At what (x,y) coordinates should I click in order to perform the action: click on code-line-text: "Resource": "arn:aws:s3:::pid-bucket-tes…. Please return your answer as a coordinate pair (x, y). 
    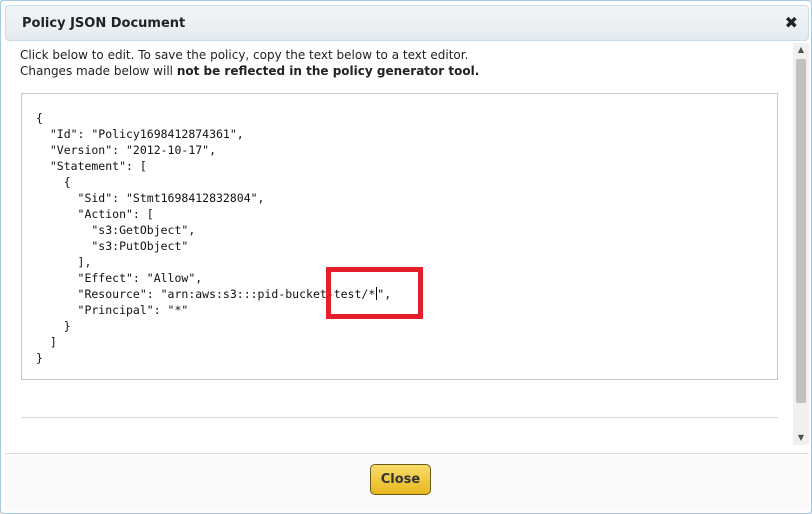
    Looking at the image, I should click on (206, 294).